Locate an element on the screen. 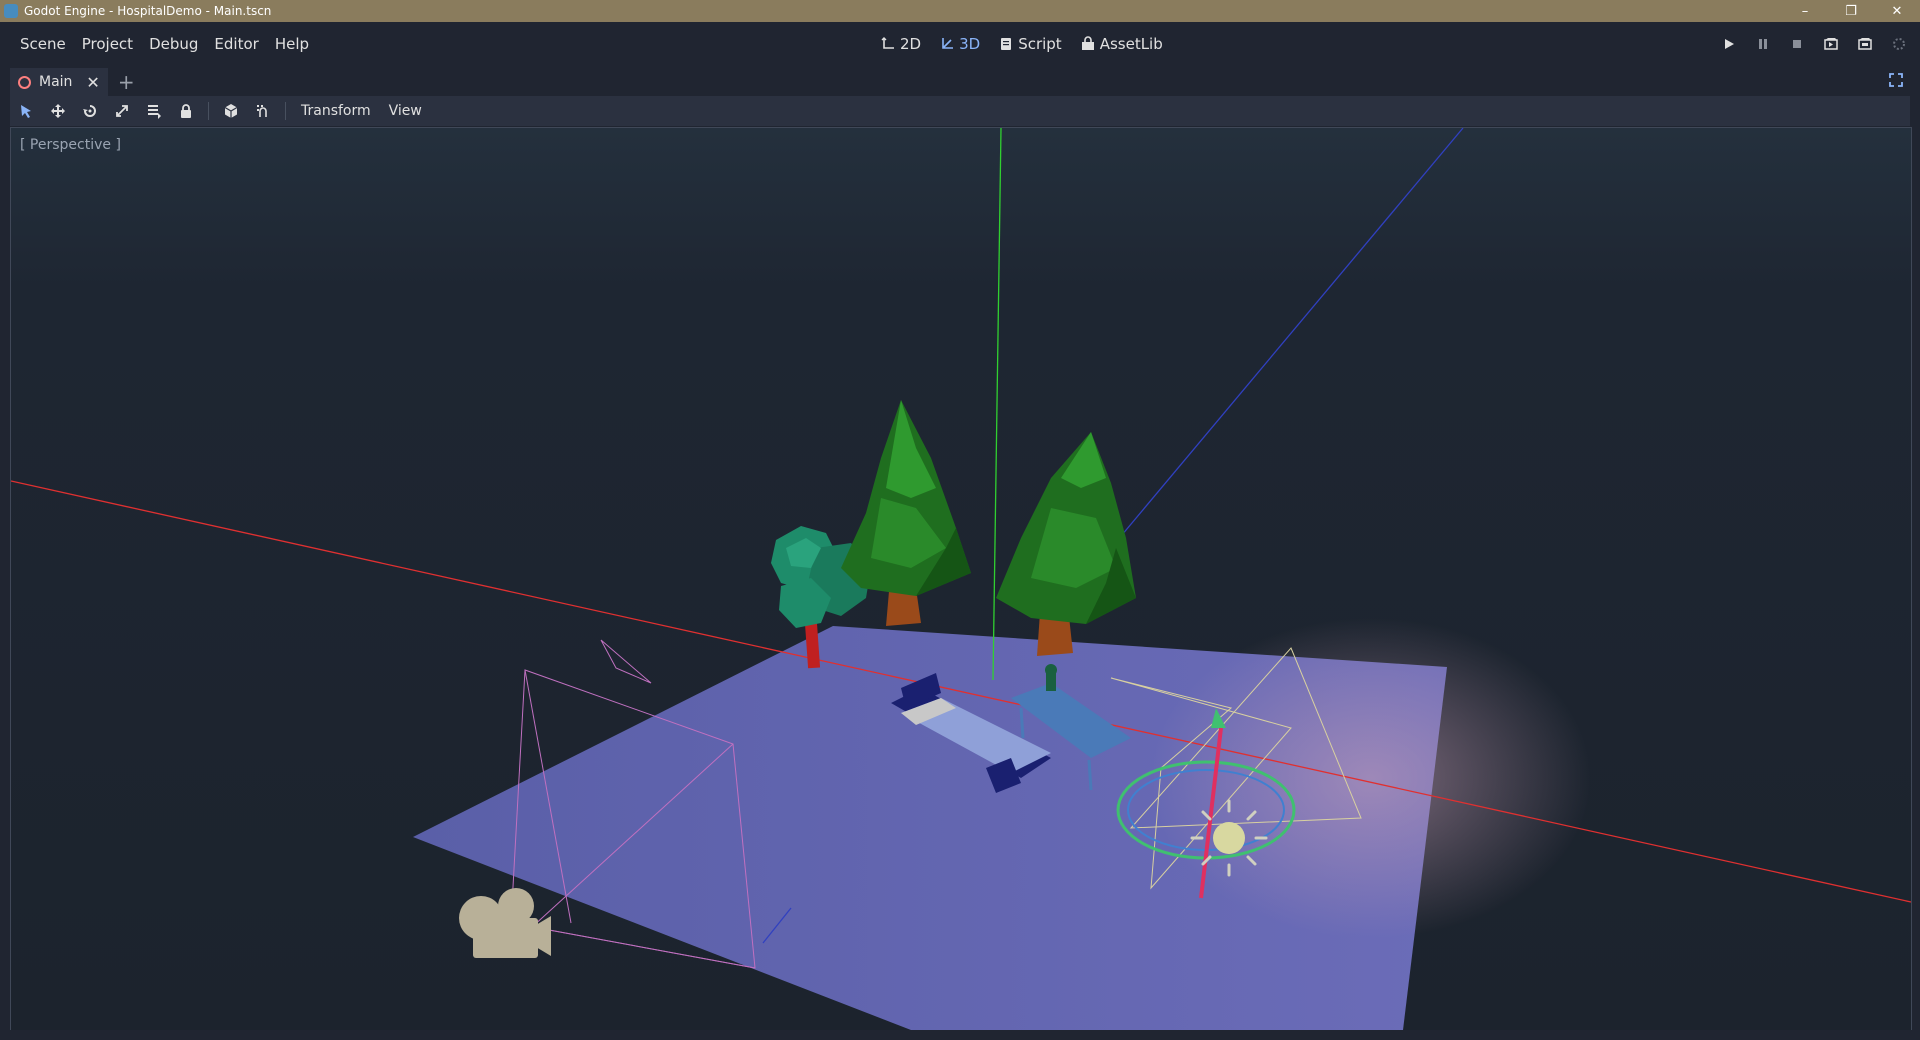  perspective-label: [ Perspective ] is located at coordinates (70, 145).